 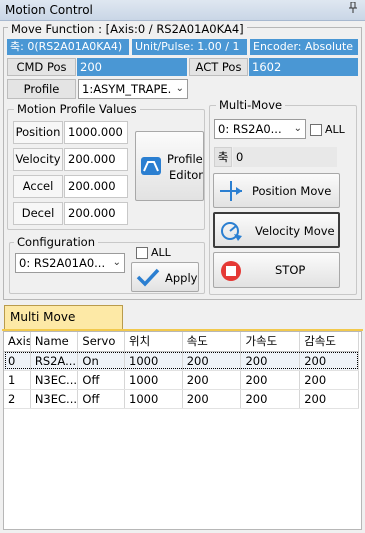 I want to click on profile-select: 1:ASYM_TRAPE. ⌄, so click(x=133, y=89).